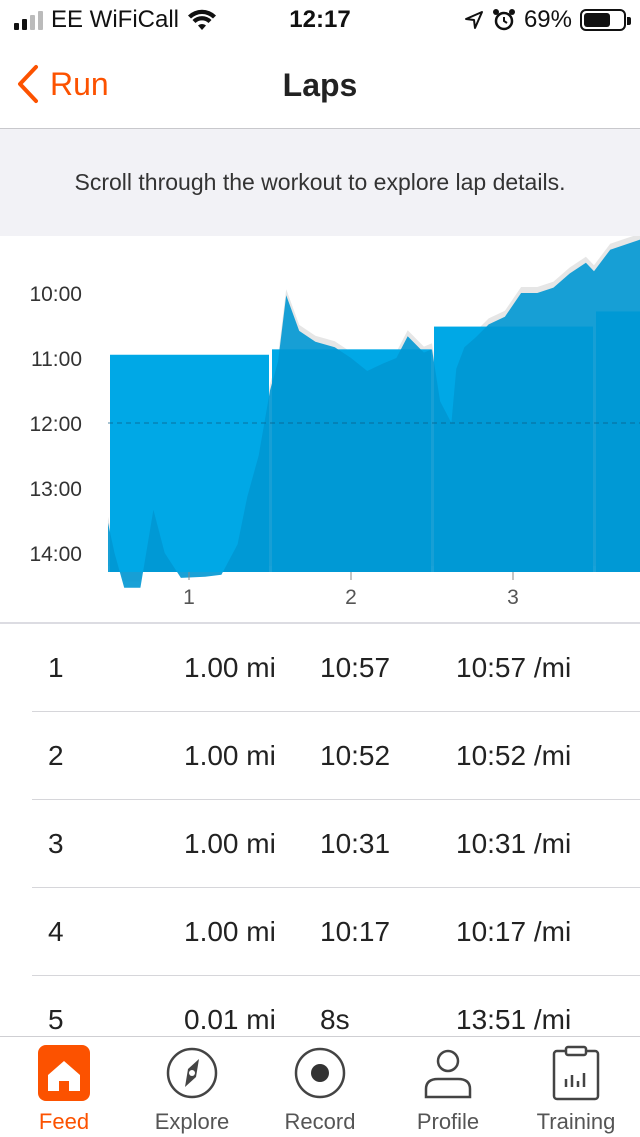  I want to click on profile-icon, so click(448, 1073).